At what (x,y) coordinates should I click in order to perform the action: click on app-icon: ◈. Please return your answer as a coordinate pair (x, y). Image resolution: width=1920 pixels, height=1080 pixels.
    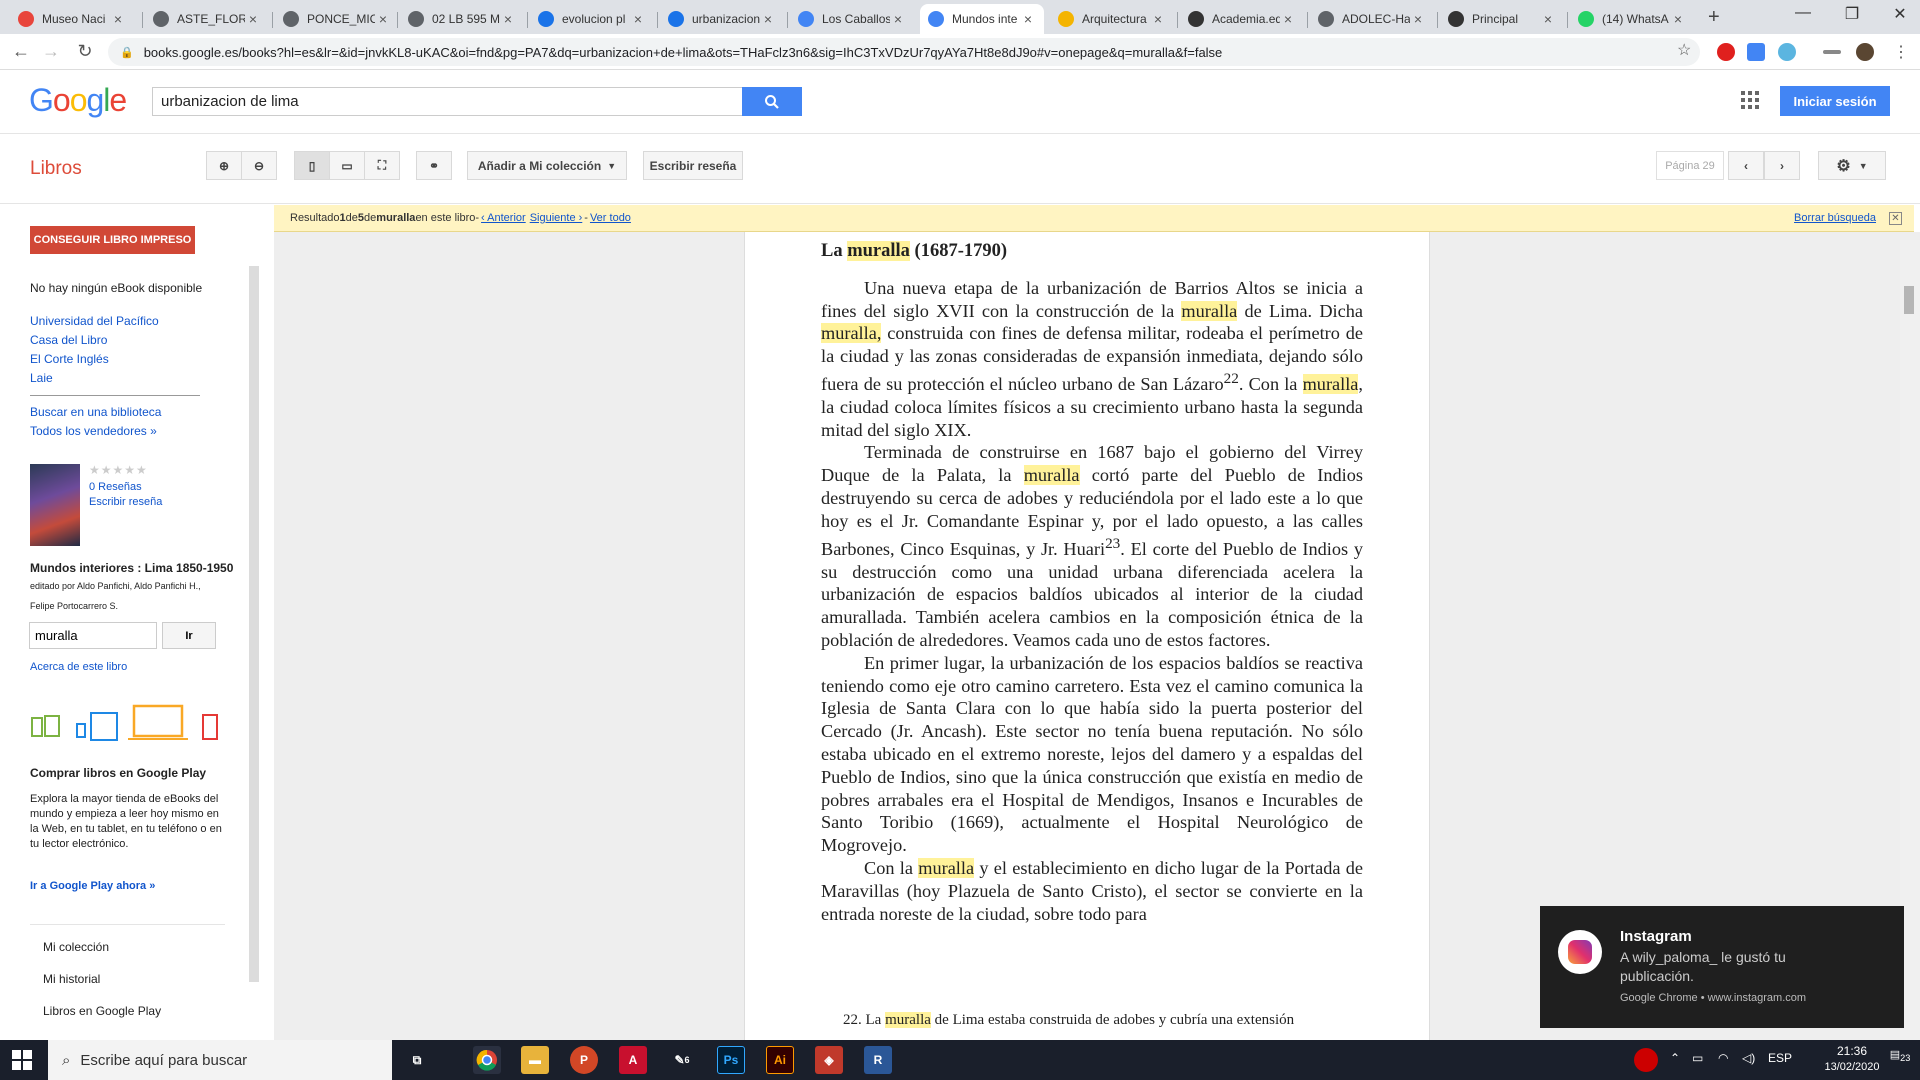
    Looking at the image, I should click on (829, 1060).